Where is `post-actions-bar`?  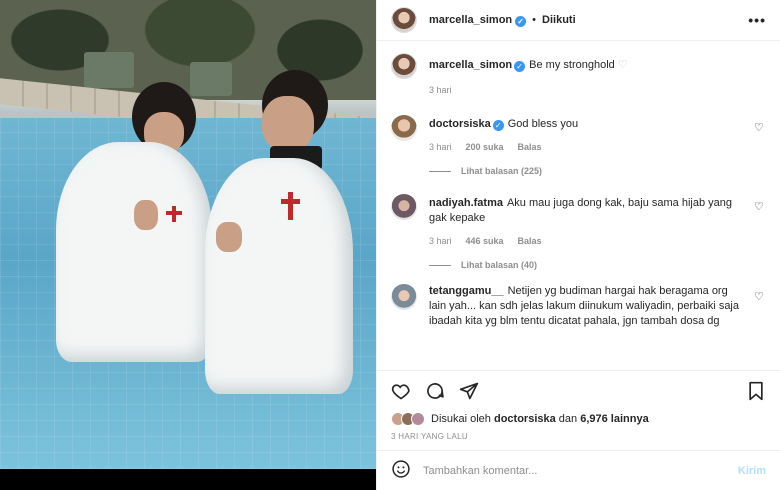
post-actions-bar is located at coordinates (578, 390).